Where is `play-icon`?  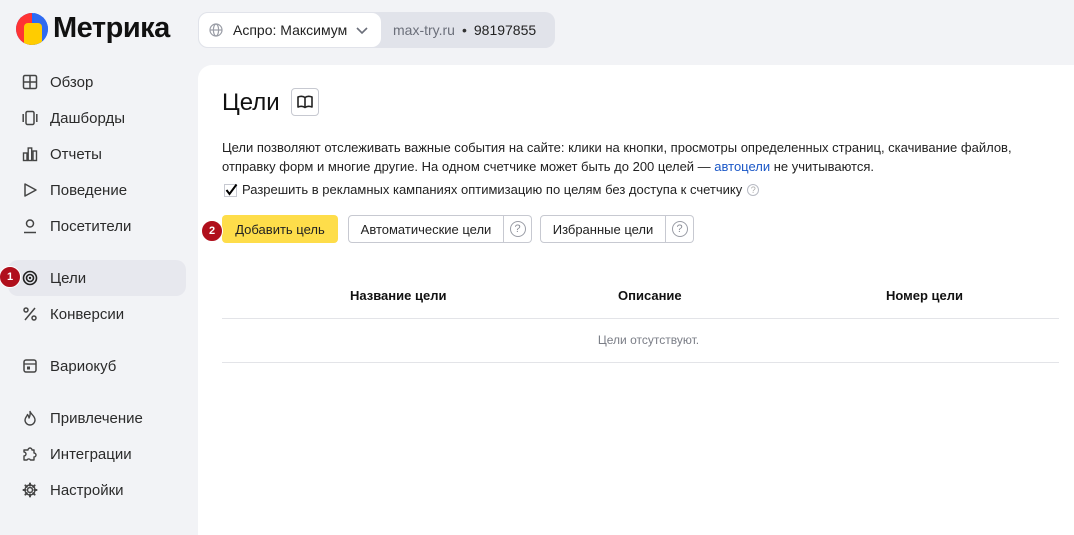 play-icon is located at coordinates (30, 190).